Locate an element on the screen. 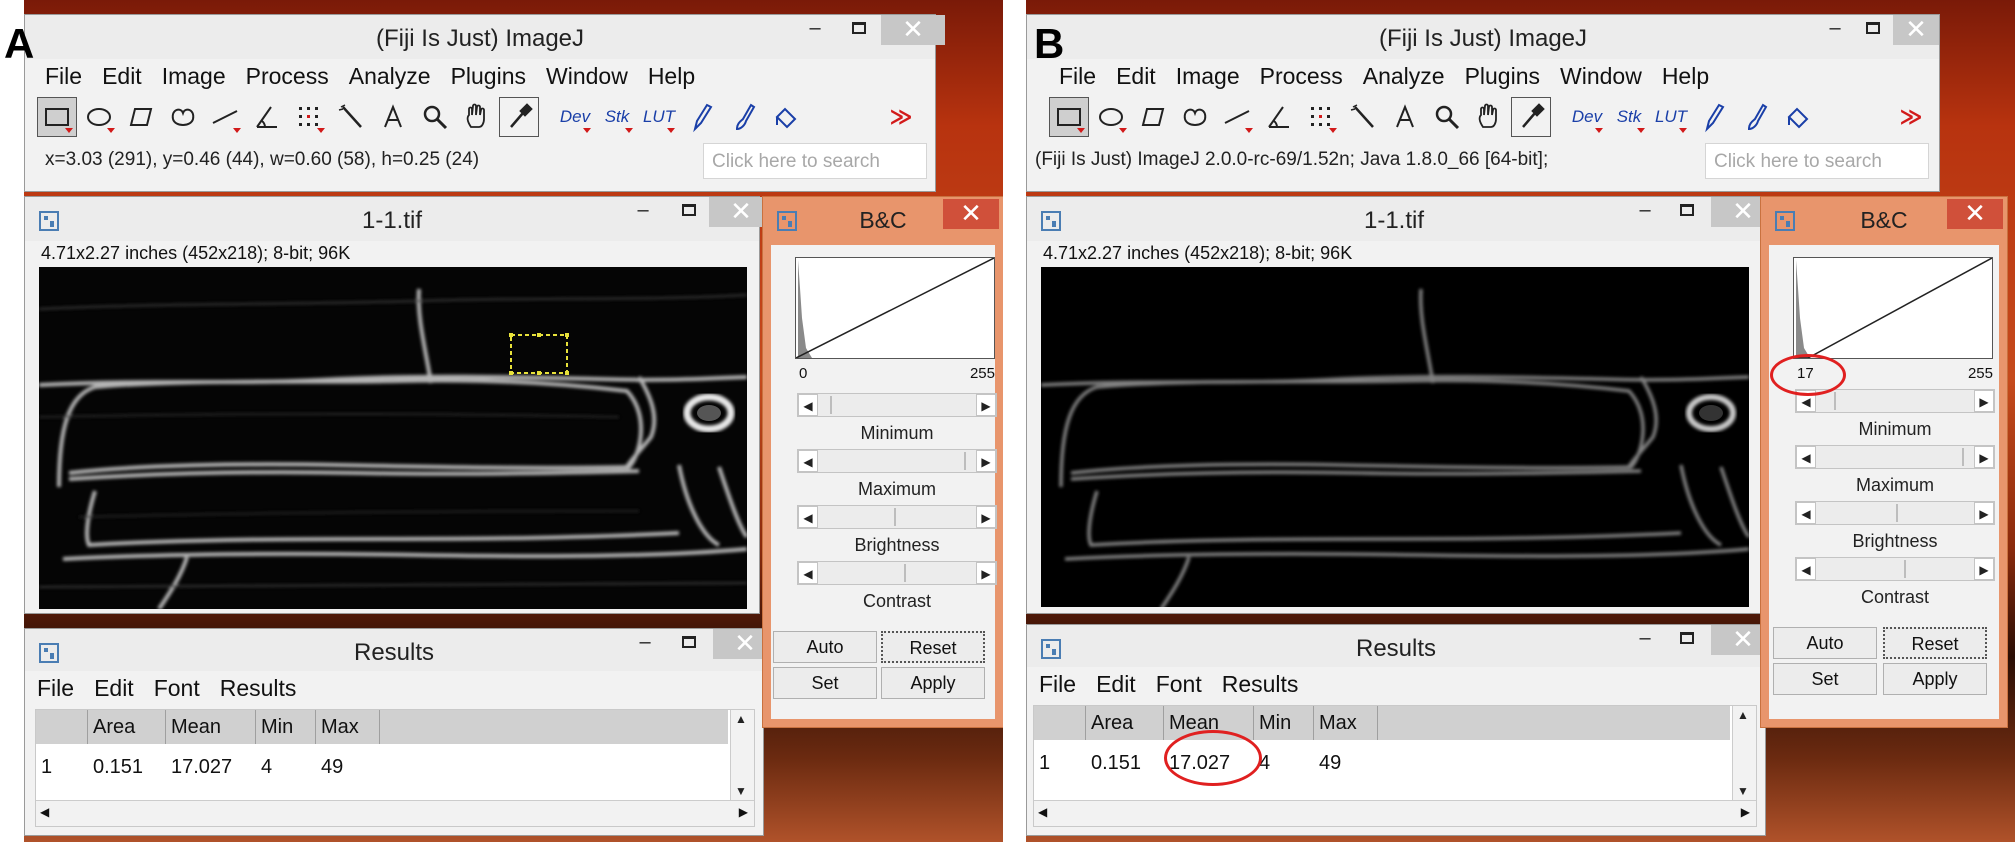 This screenshot has width=2015, height=842. slider-thumb is located at coordinates (824, 405).